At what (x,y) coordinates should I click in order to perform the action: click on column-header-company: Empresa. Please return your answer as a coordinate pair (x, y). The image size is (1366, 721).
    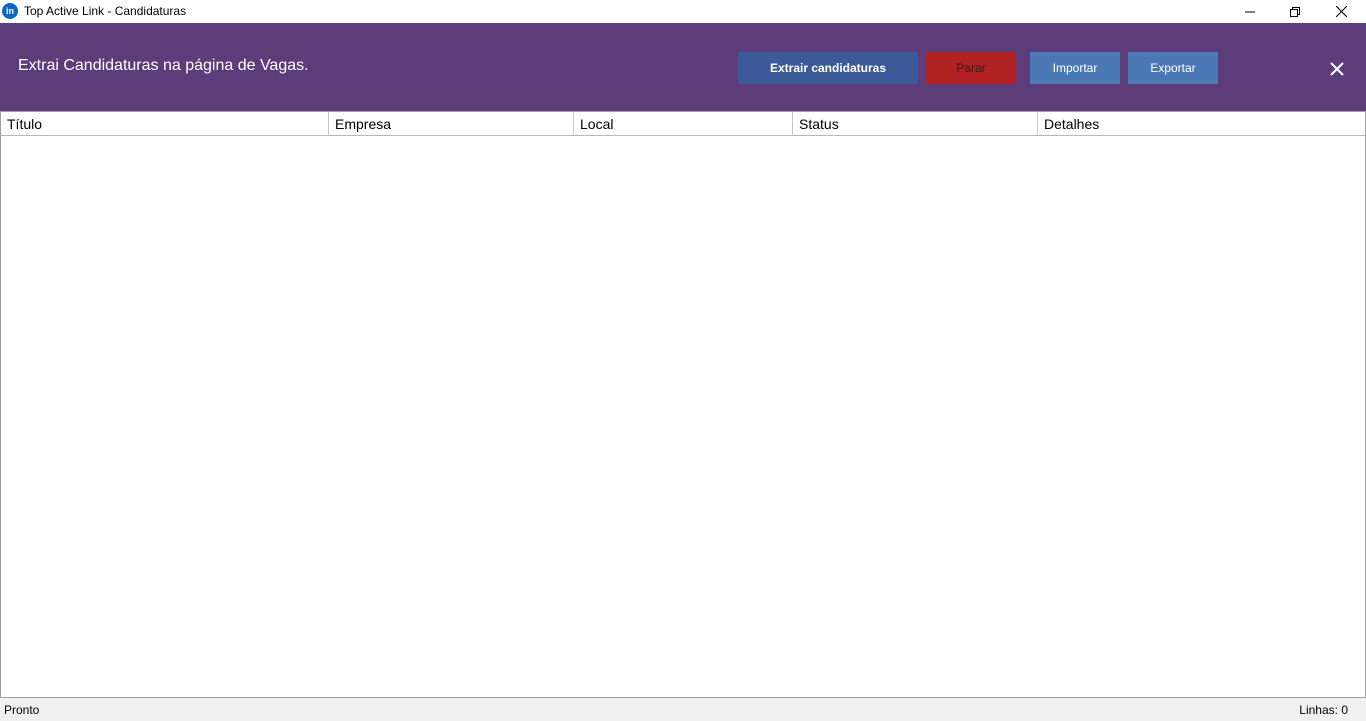
    Looking at the image, I should click on (451, 123).